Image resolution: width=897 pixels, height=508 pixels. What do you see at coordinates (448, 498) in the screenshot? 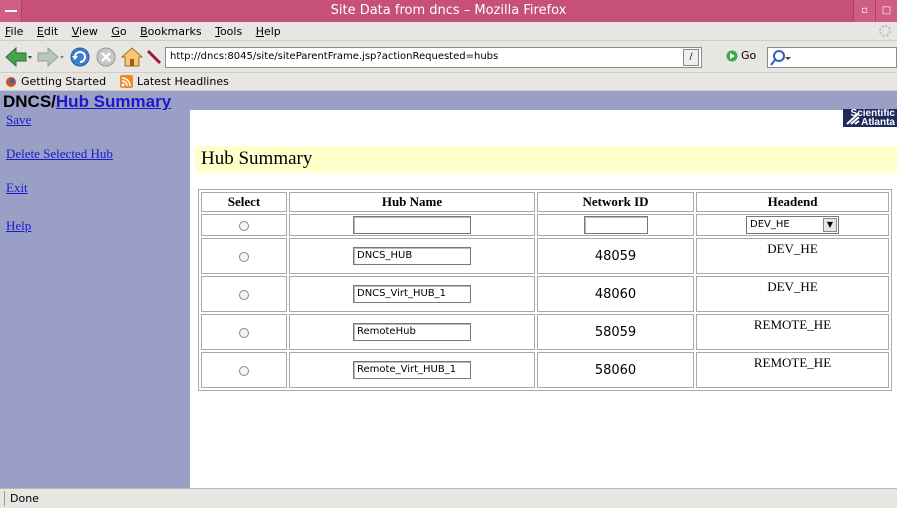
I see `status-bar: Done` at bounding box center [448, 498].